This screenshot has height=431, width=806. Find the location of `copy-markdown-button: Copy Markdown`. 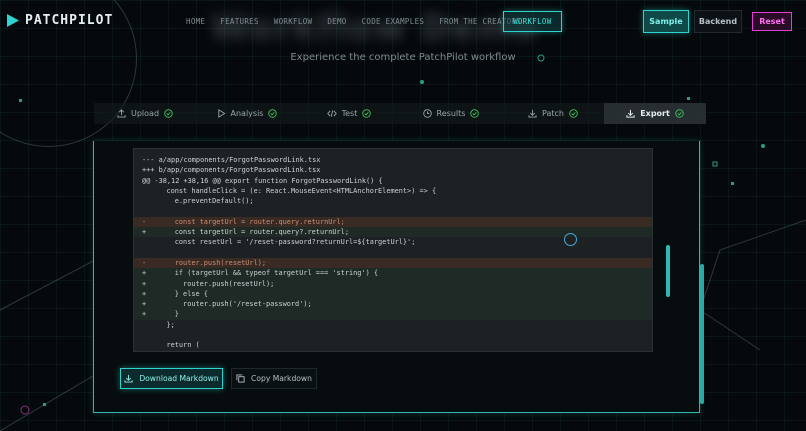

copy-markdown-button: Copy Markdown is located at coordinates (274, 378).